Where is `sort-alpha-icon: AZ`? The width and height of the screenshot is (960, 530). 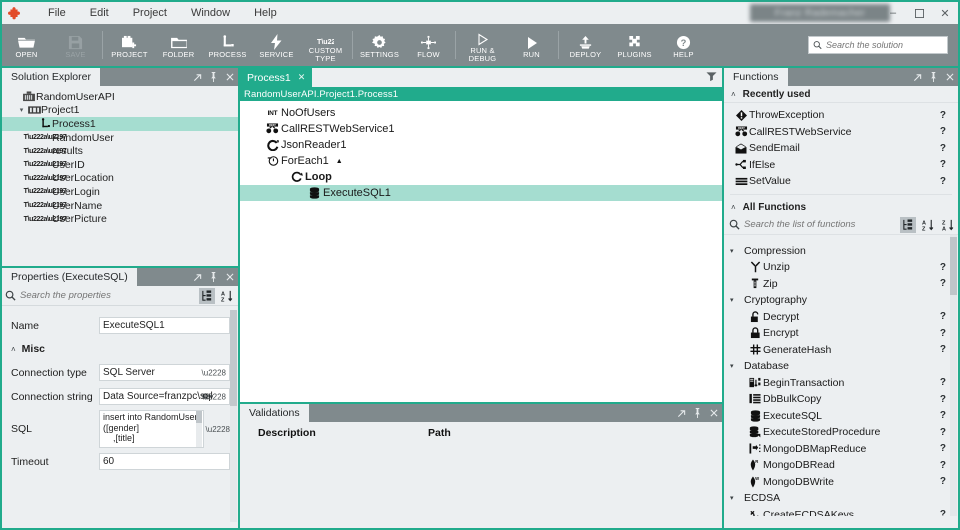
sort-alpha-icon: AZ is located at coordinates (227, 296).